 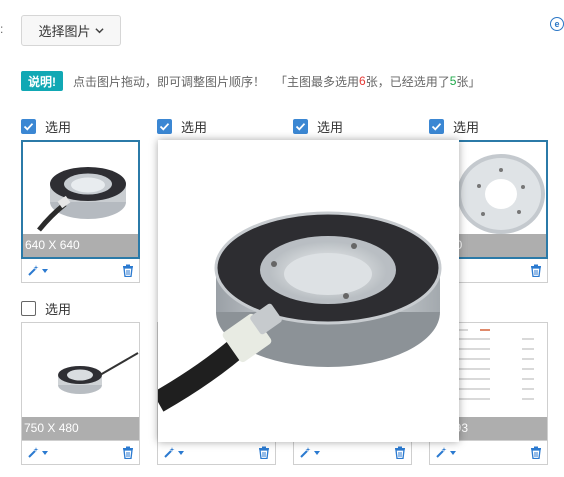 What do you see at coordinates (2, 29) in the screenshot?
I see `field-colon: :` at bounding box center [2, 29].